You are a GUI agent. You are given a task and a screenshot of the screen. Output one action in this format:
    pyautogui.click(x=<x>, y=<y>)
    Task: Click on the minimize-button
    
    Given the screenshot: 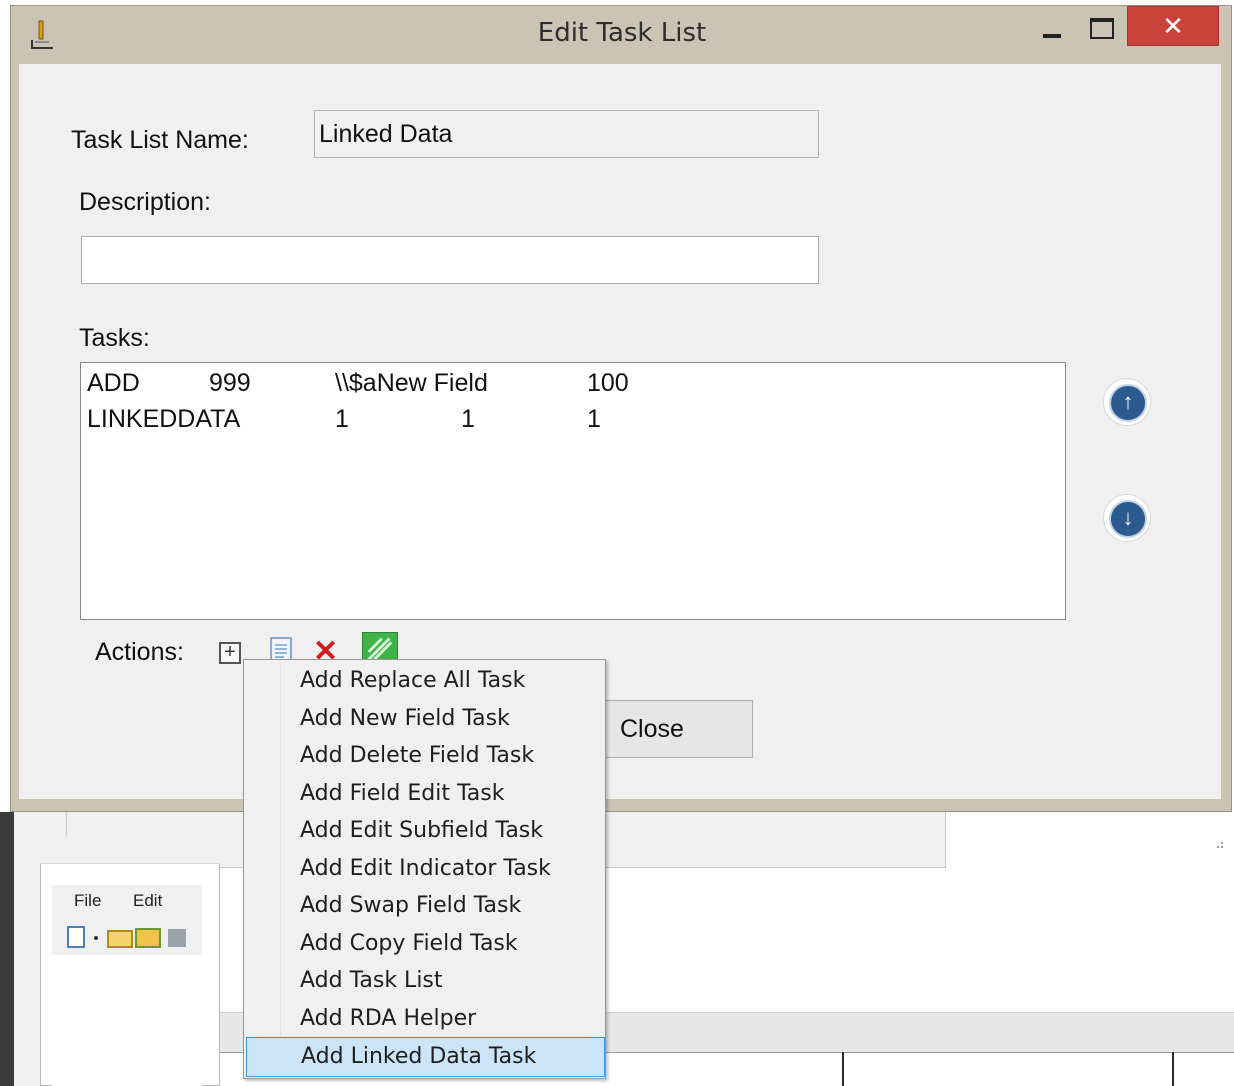 What is the action you would take?
    pyautogui.click(x=1053, y=27)
    